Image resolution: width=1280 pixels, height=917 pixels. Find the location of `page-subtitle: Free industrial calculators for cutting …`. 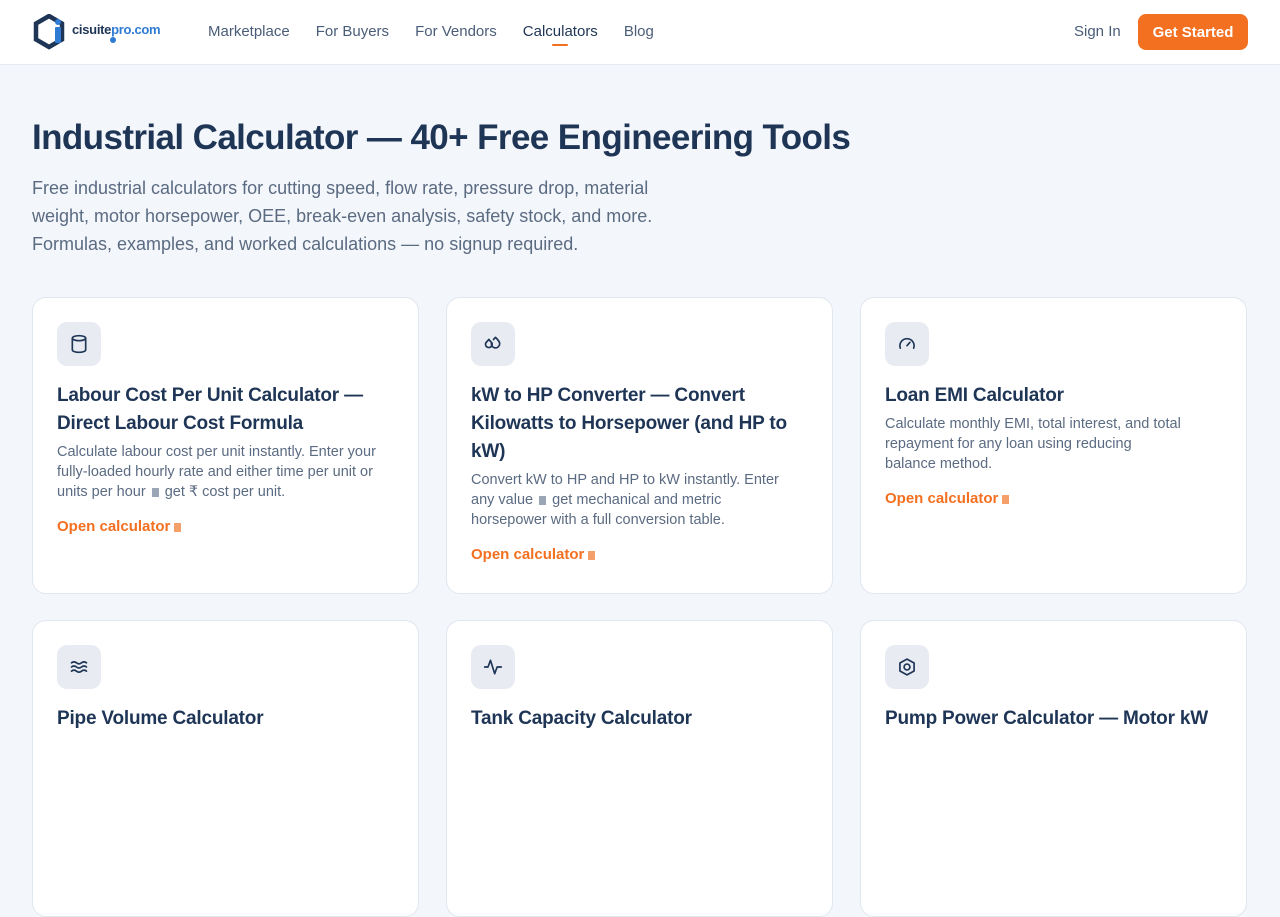

page-subtitle: Free industrial calculators for cutting … is located at coordinates (342, 216).